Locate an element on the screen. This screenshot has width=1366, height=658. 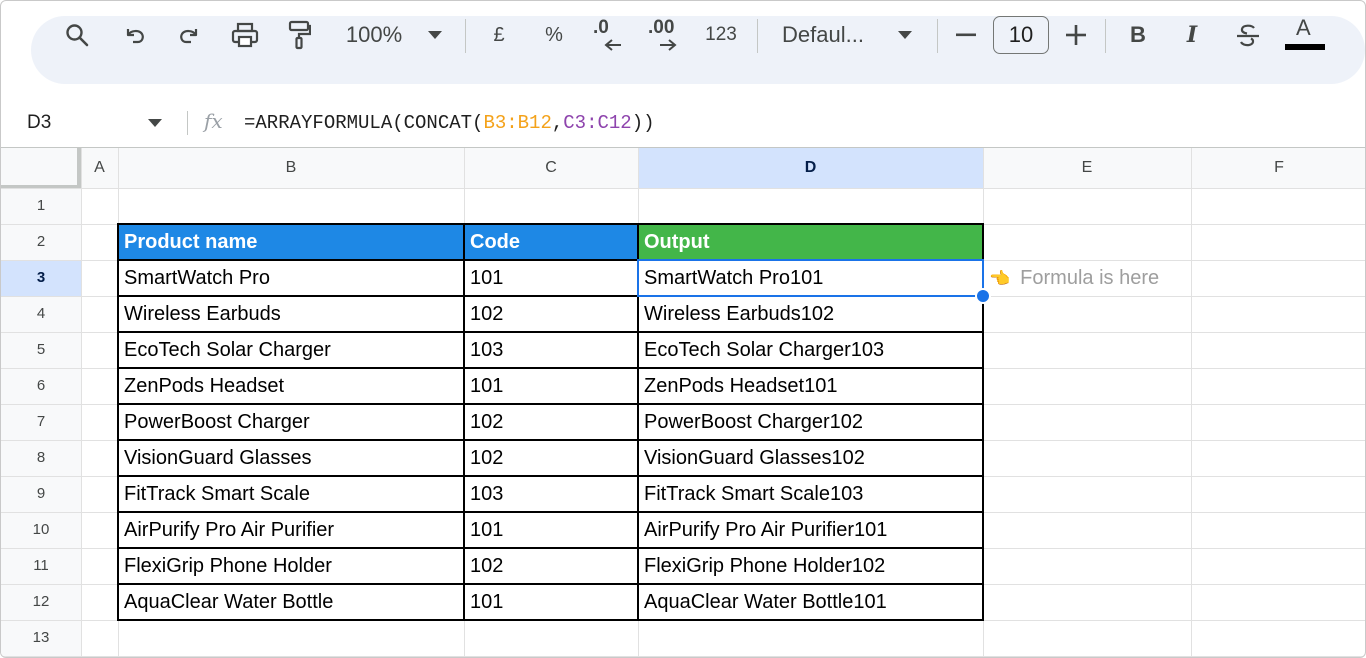
table-cell-product: AirPurify Pro Air Purifier is located at coordinates (291, 530).